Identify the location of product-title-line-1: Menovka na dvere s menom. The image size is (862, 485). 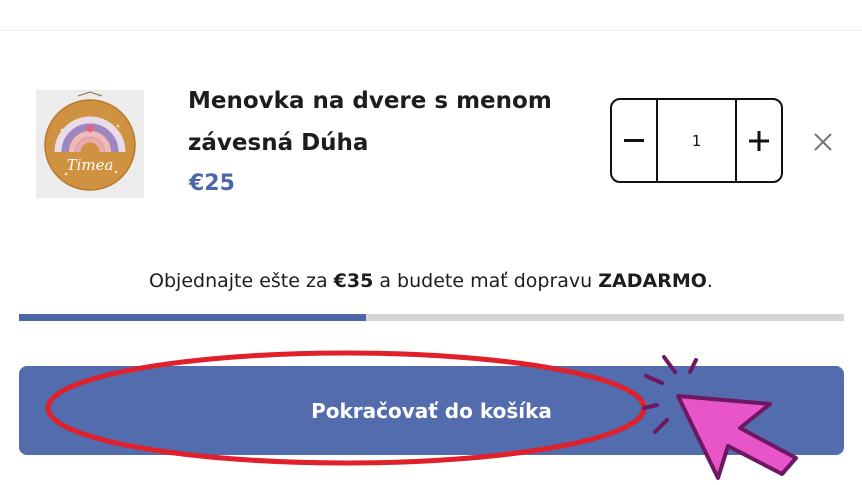
(370, 101).